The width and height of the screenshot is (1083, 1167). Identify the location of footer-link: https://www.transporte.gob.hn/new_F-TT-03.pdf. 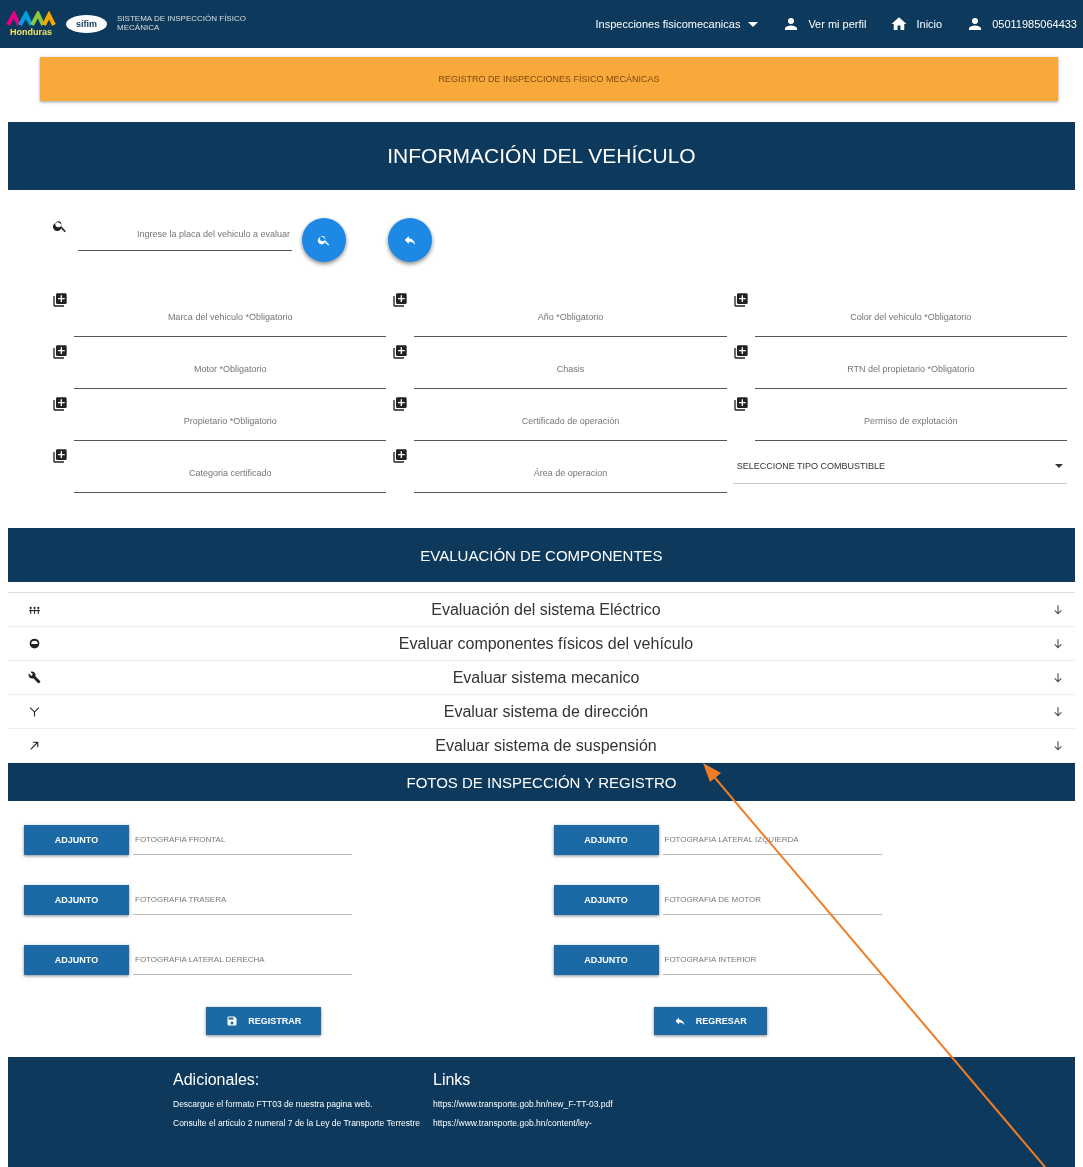
(688, 1105).